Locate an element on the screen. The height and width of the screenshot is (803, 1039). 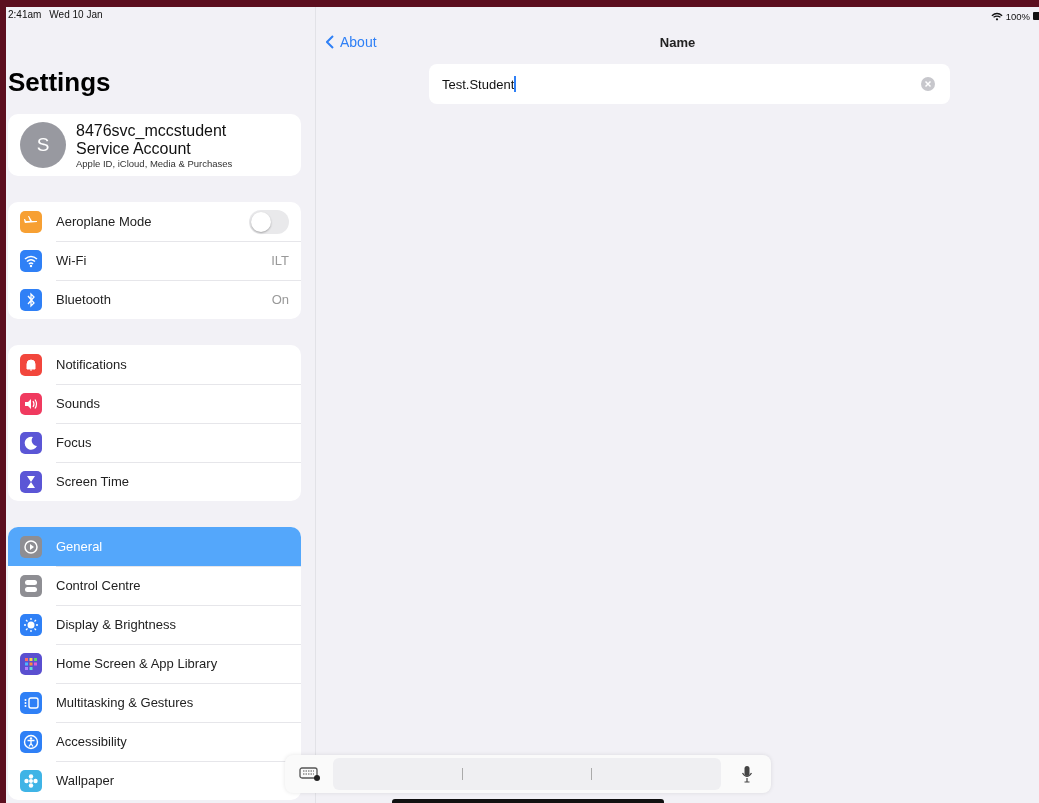
settings-row: Control Centre is located at coordinates (154, 585).